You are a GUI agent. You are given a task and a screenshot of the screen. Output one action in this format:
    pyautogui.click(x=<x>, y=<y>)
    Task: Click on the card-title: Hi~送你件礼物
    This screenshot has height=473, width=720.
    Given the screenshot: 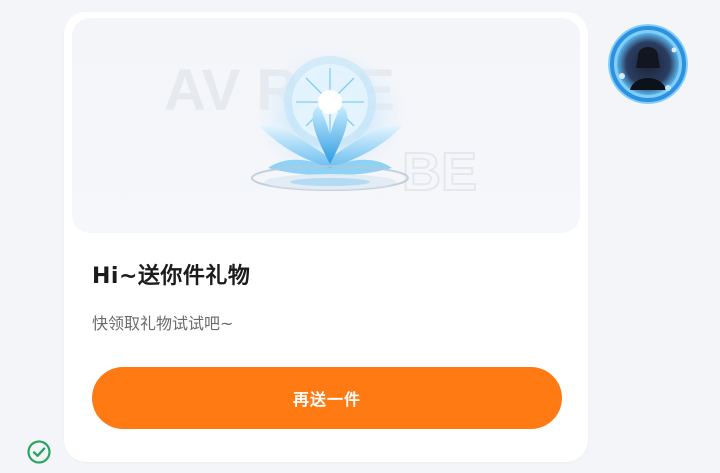 What is the action you would take?
    pyautogui.click(x=171, y=276)
    